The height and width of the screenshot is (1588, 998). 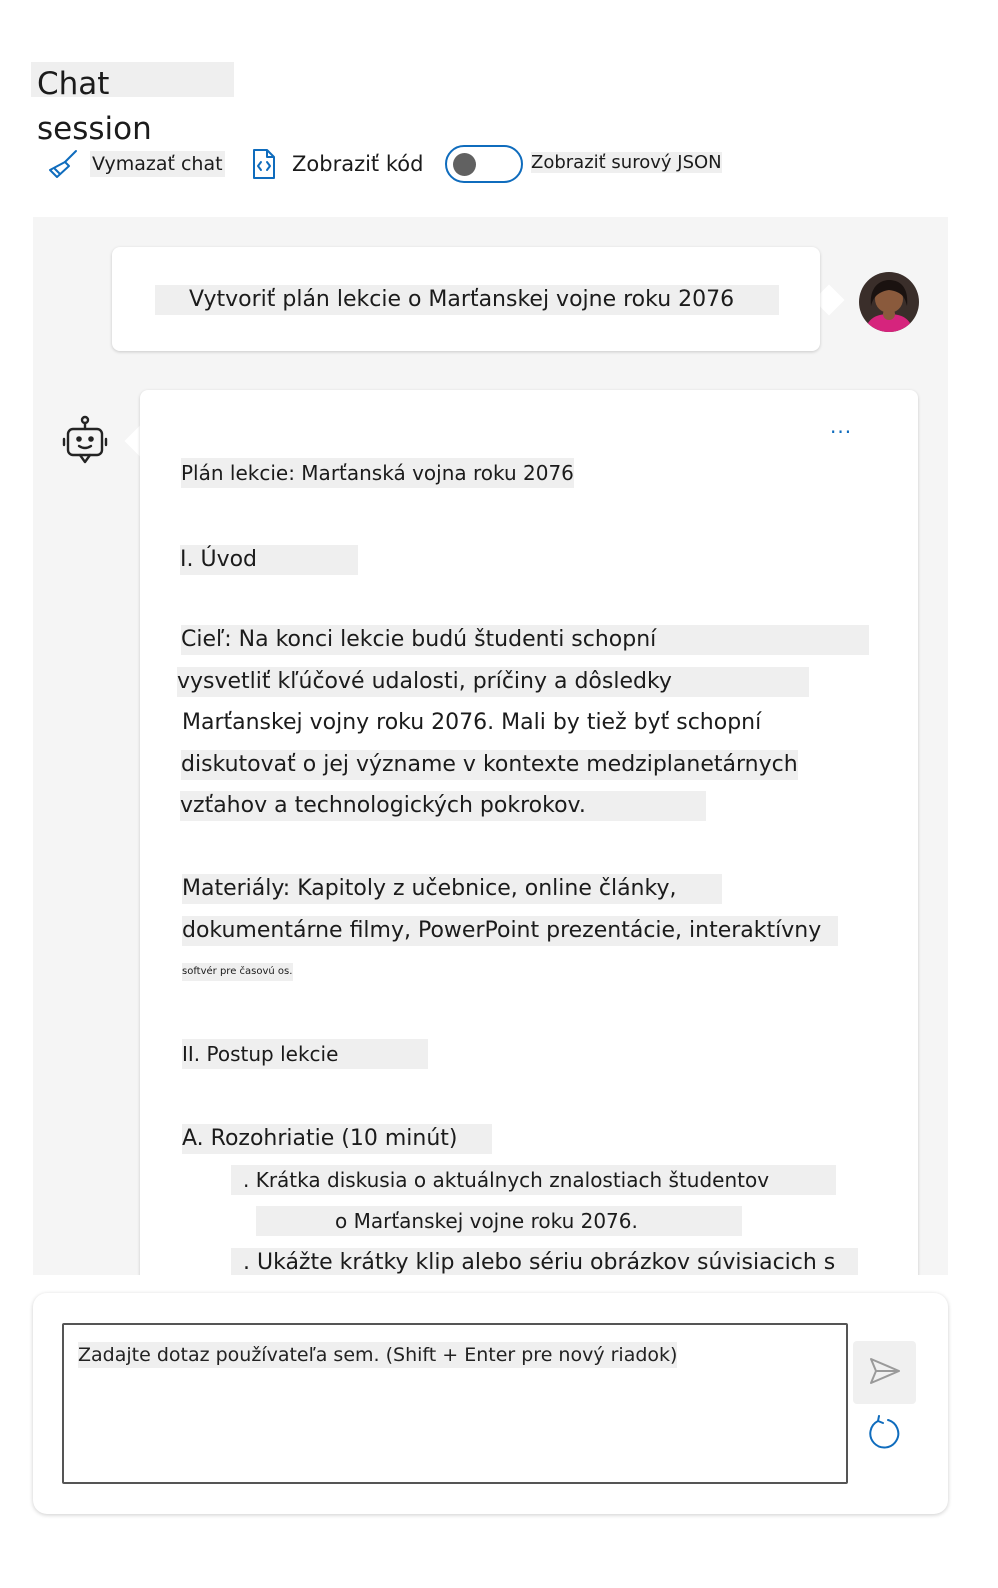 I want to click on refresh-icon, so click(x=884, y=1435).